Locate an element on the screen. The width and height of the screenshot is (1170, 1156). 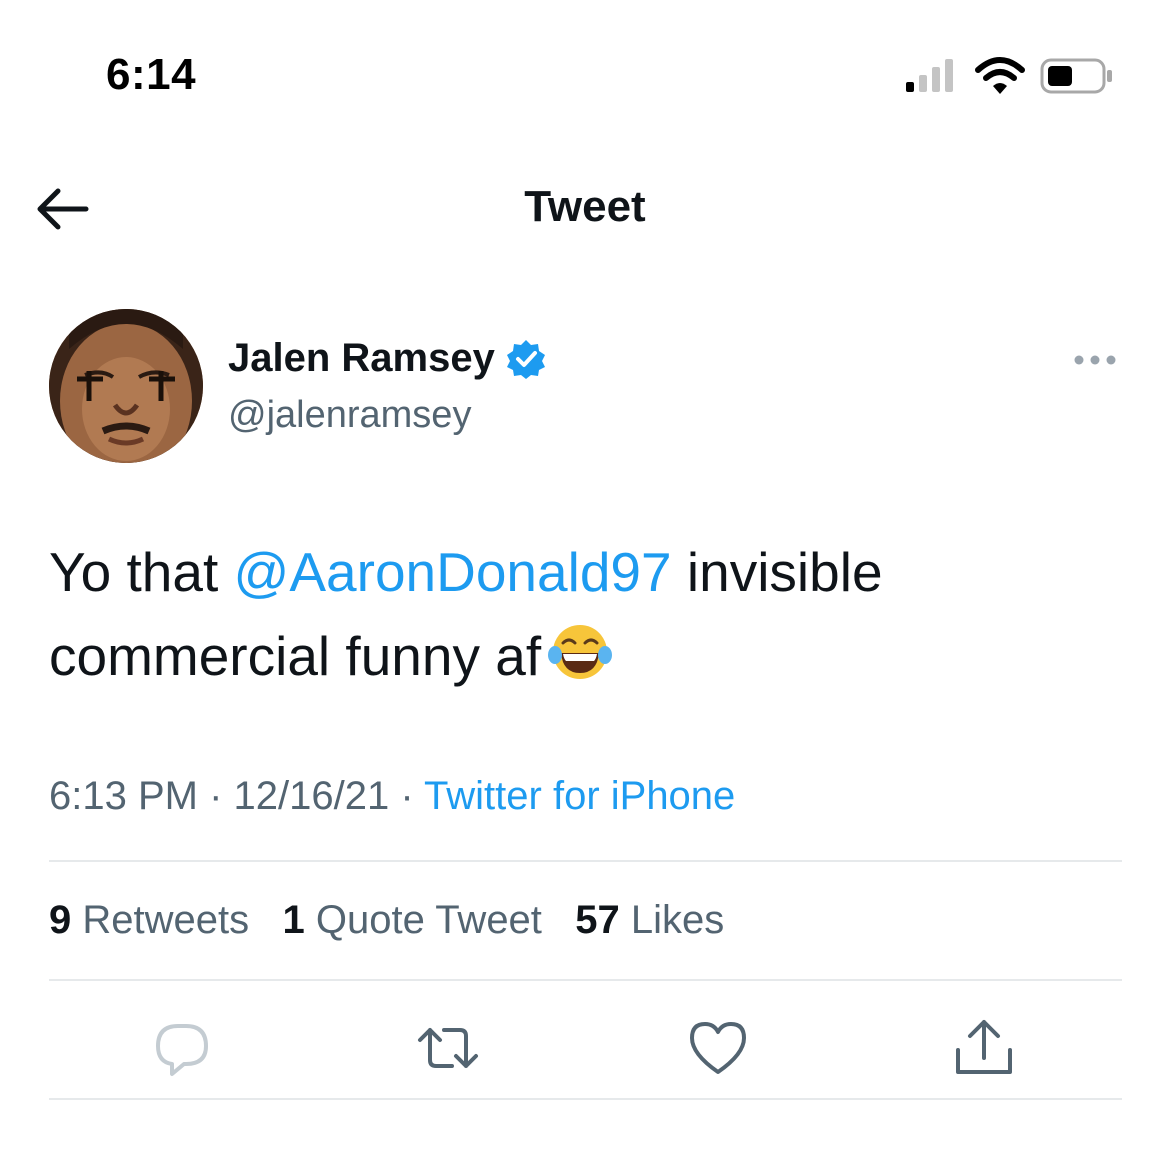
tears-of-joy-emoji-icon is located at coordinates (580, 652).